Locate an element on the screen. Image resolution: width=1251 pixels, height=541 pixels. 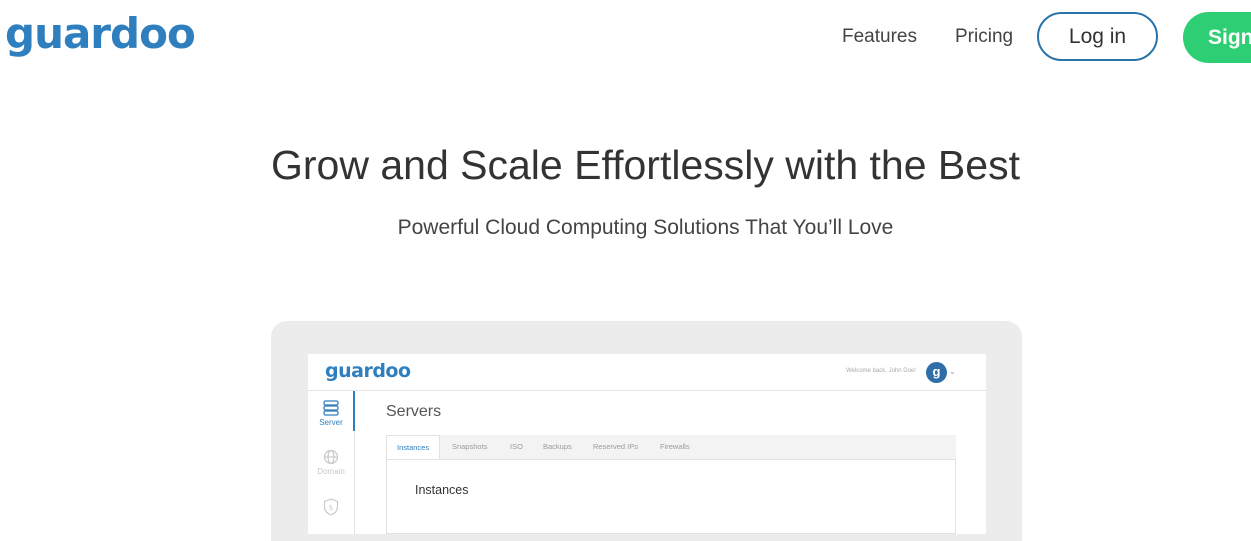
globe-icon is located at coordinates (331, 457).